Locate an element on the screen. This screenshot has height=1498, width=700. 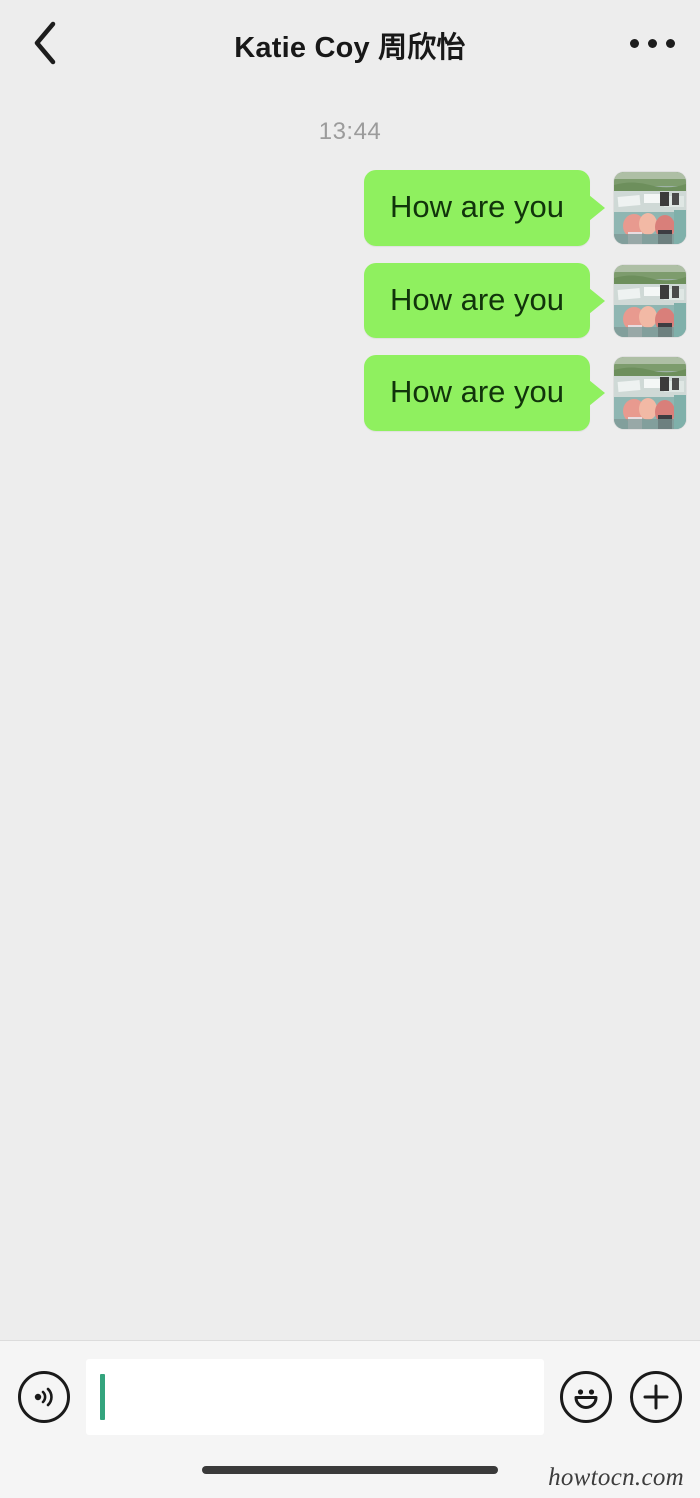
chevron-left-icon is located at coordinates (45, 43).